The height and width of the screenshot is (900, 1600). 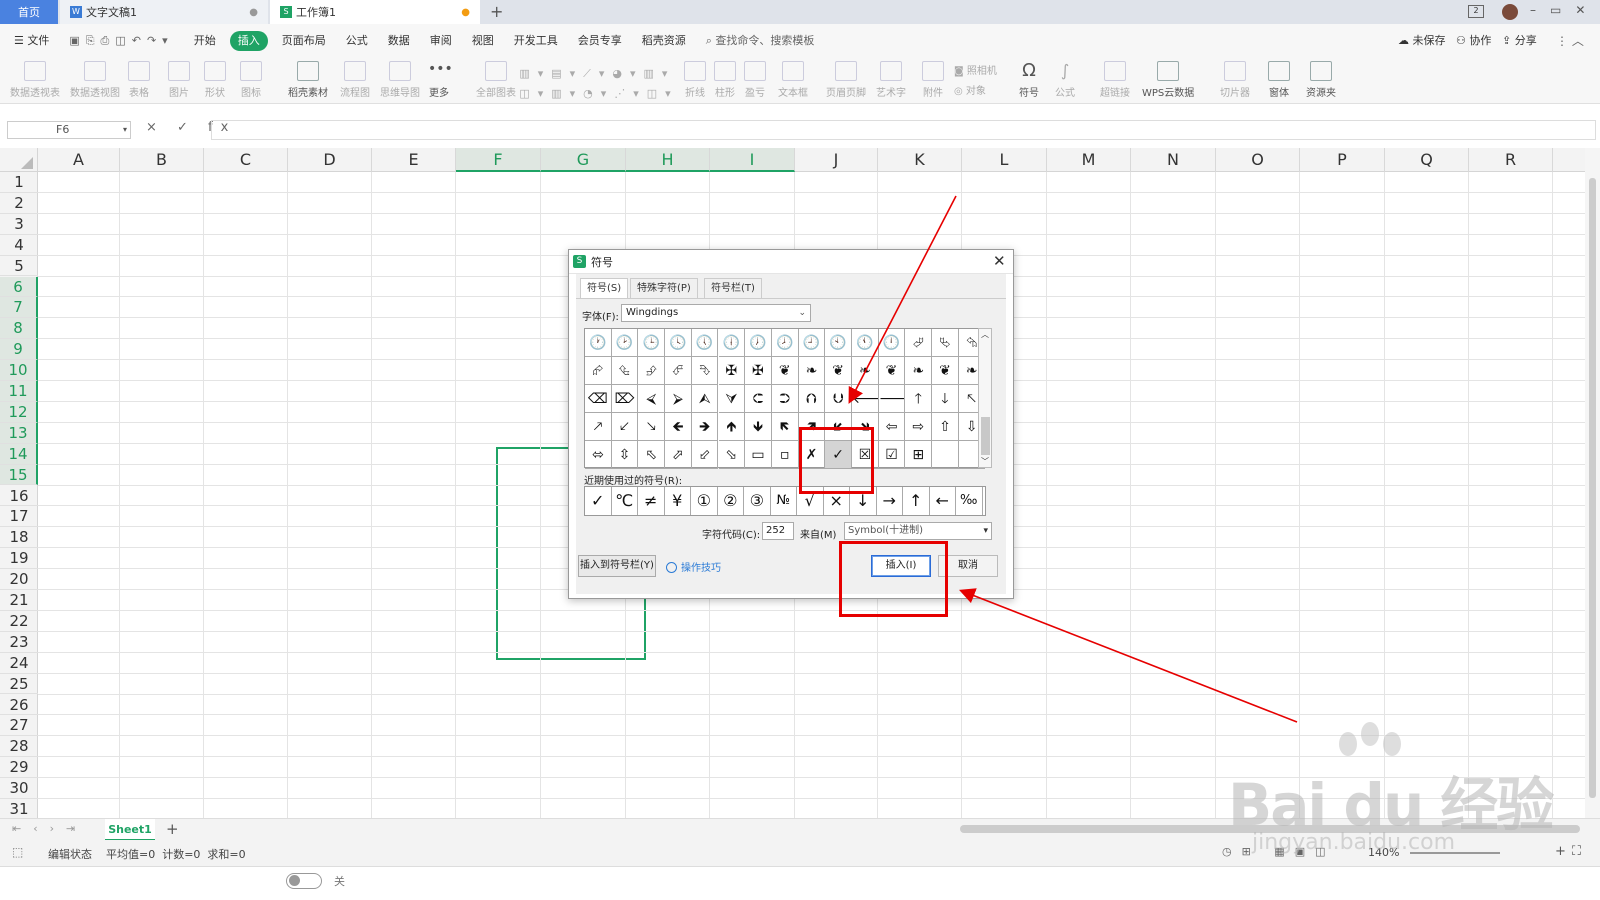 What do you see at coordinates (1128, 655) in the screenshot?
I see `arrow-to-insert` at bounding box center [1128, 655].